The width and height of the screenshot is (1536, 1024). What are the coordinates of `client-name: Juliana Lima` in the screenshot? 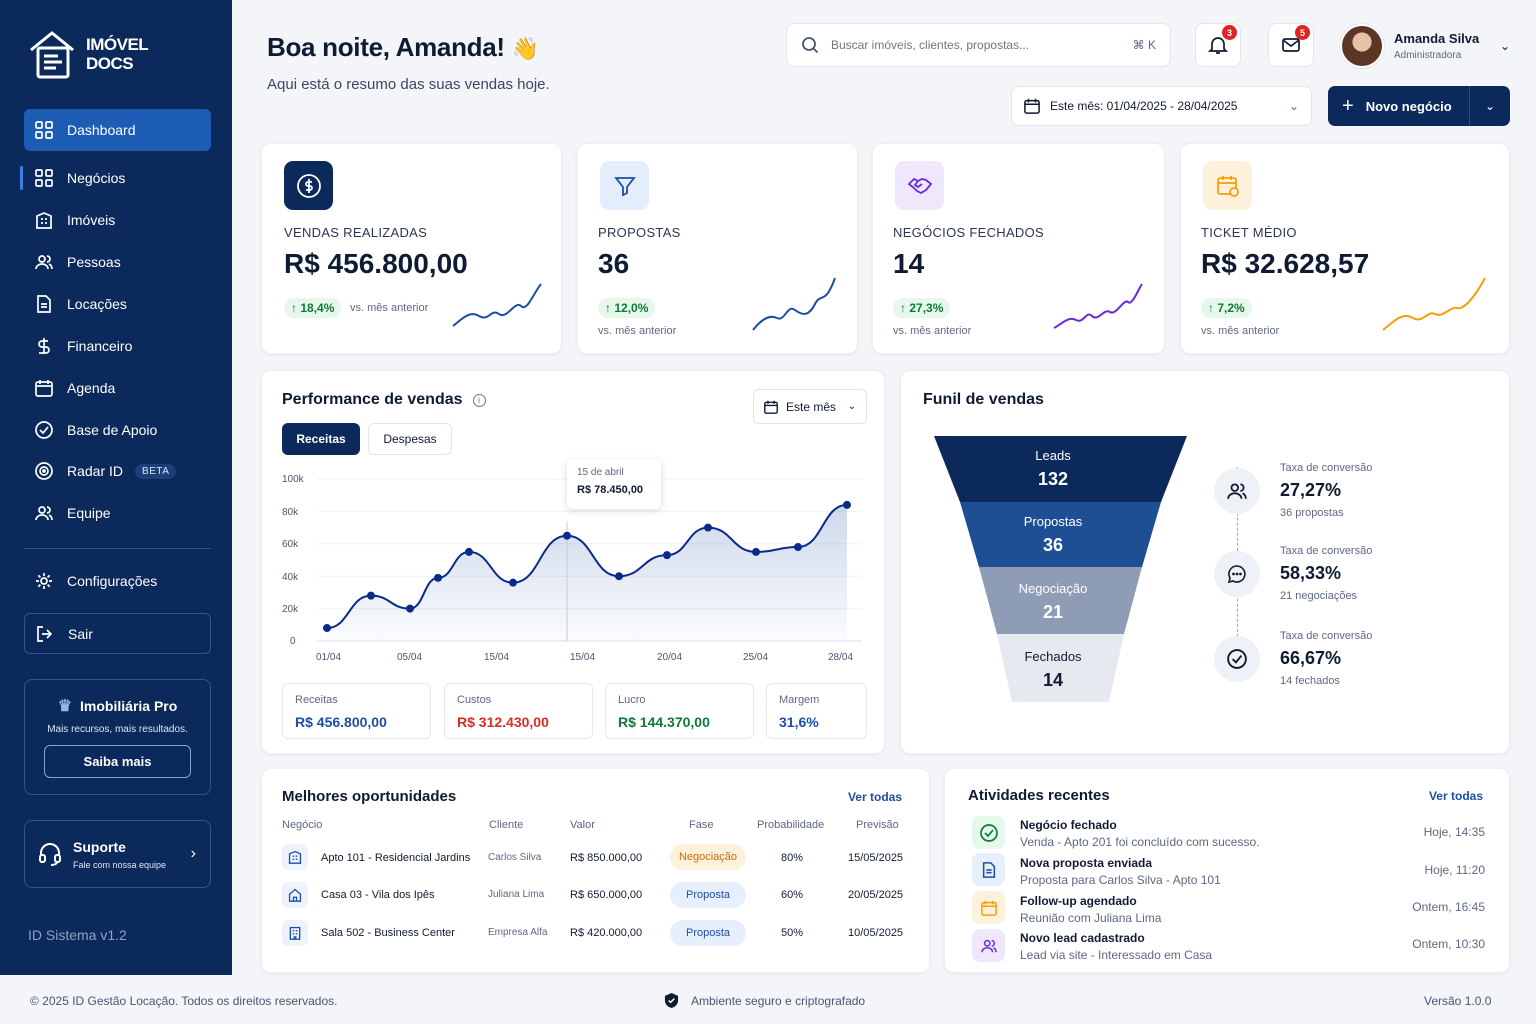 It's located at (516, 894).